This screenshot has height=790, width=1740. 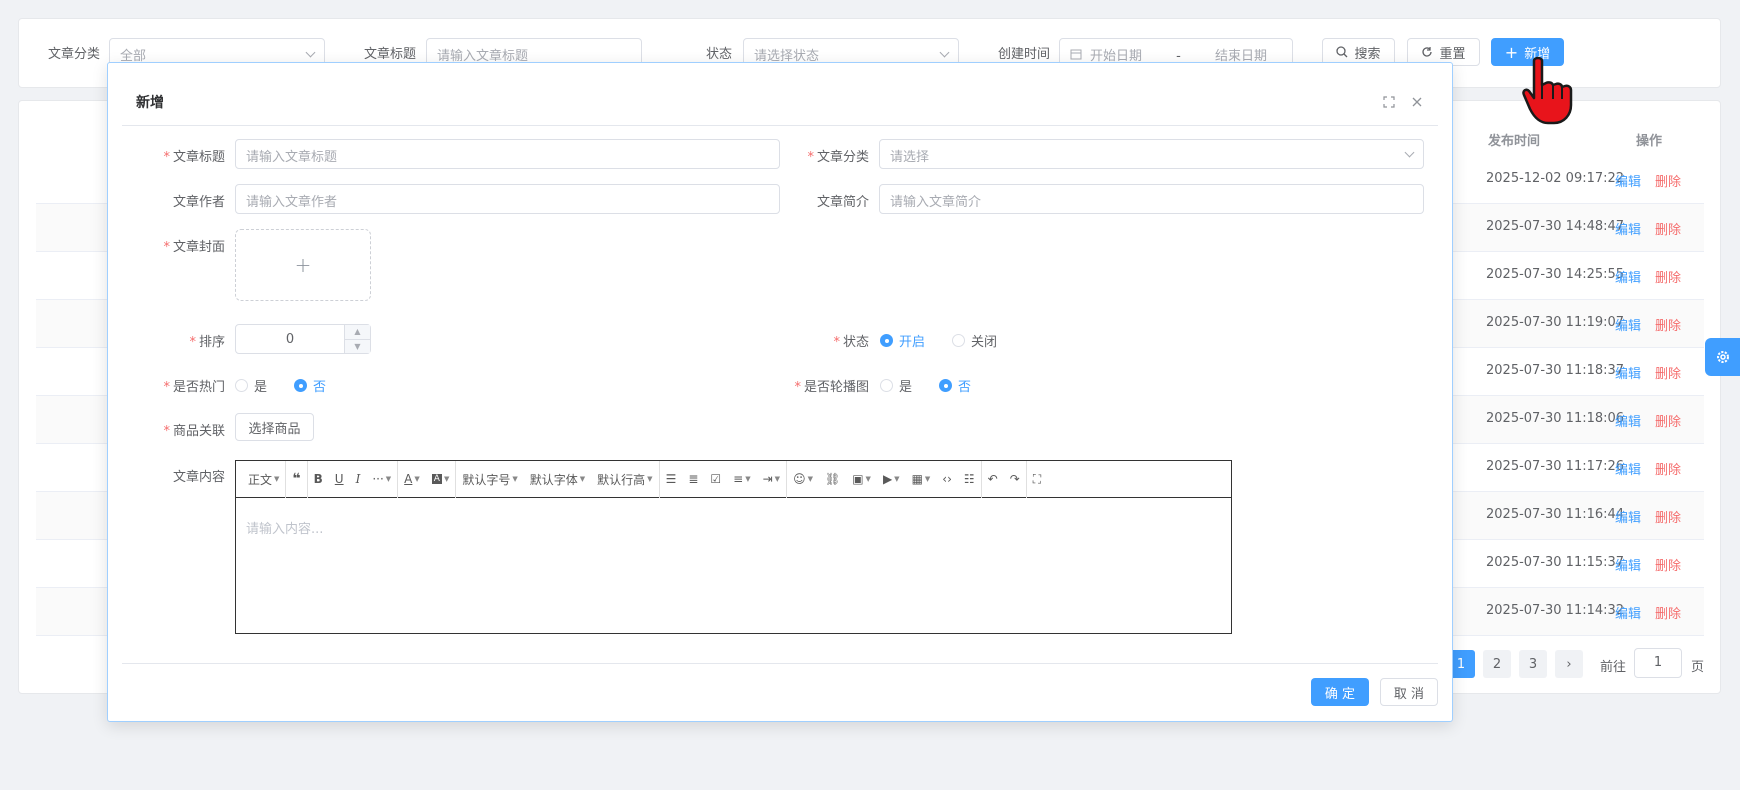 I want to click on category-field-label: * 文章分类, so click(x=838, y=155).